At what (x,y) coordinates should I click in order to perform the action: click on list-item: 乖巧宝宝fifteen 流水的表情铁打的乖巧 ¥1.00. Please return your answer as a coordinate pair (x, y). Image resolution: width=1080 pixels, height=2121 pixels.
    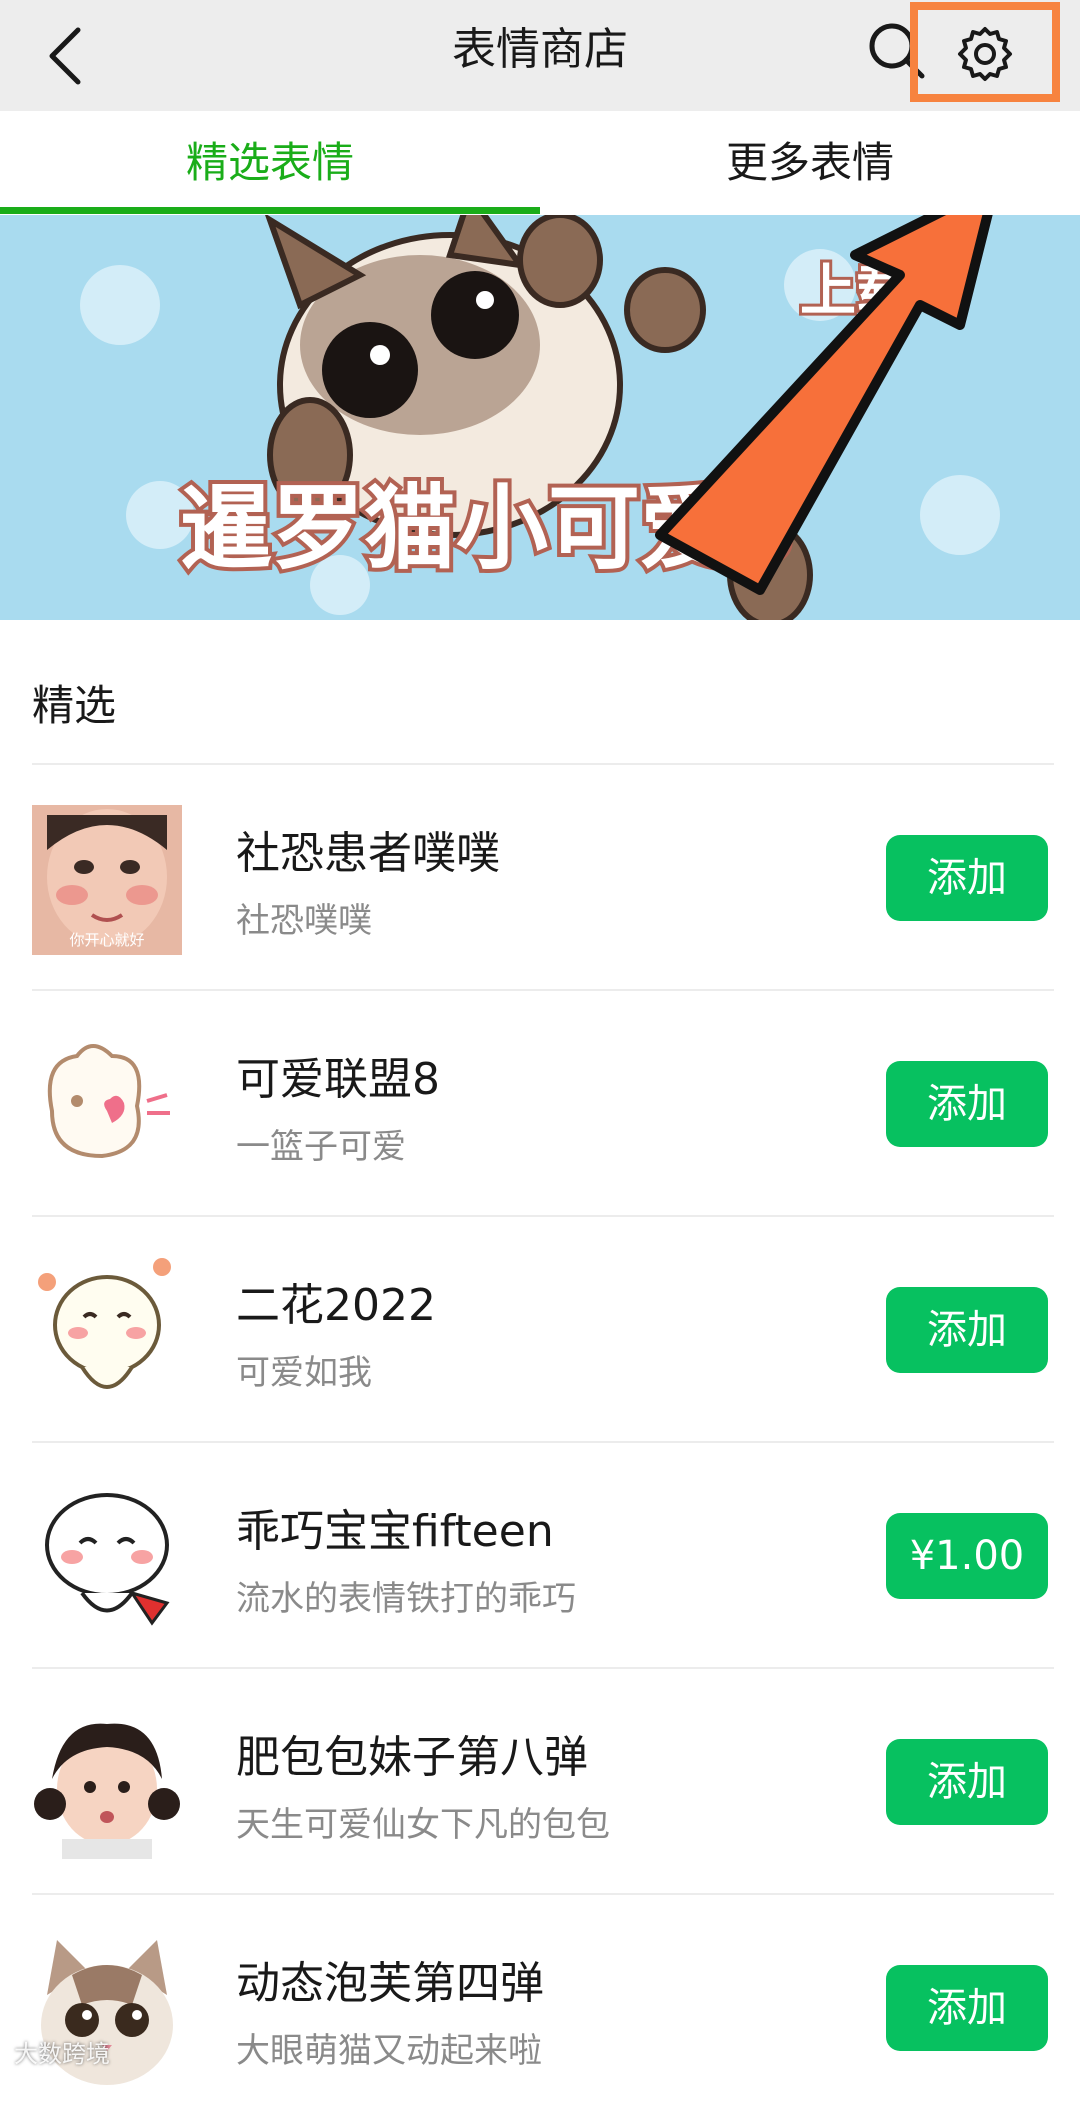
    Looking at the image, I should click on (540, 1556).